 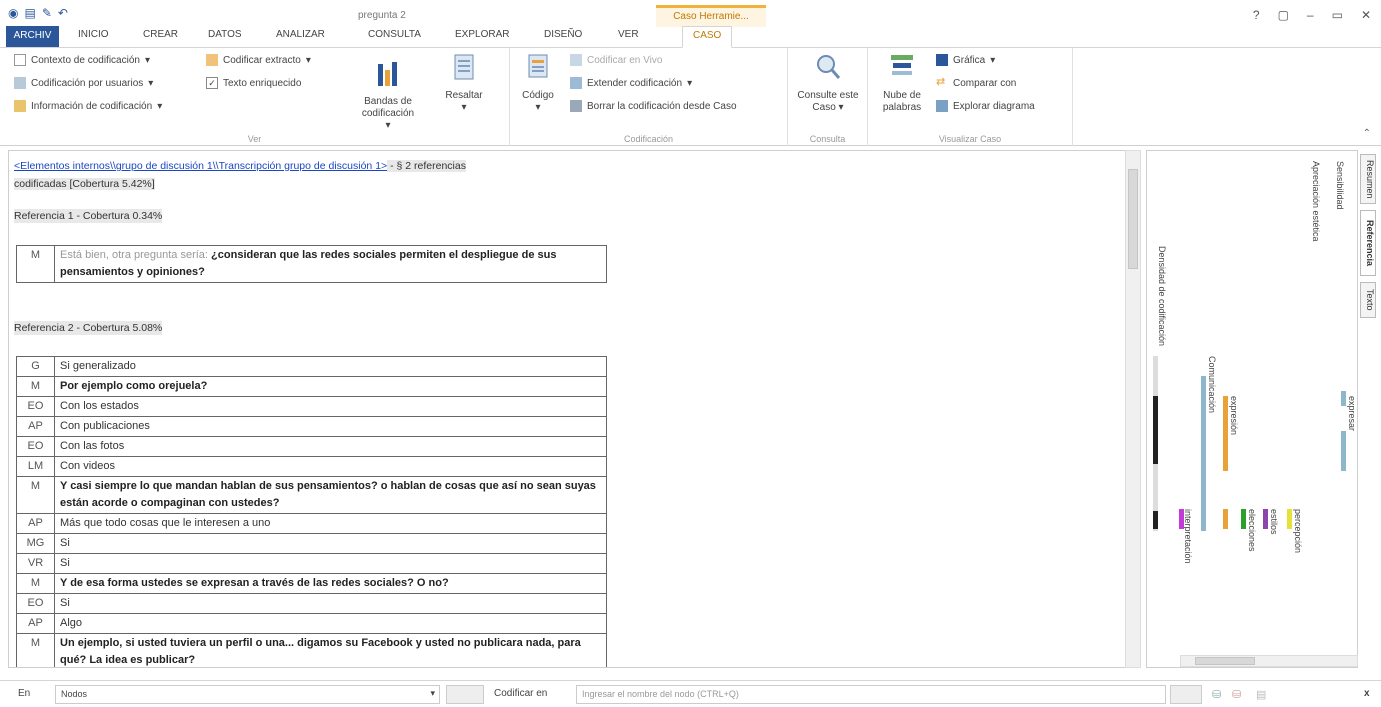 What do you see at coordinates (225, 34) in the screenshot?
I see `tab-datos: DATOS` at bounding box center [225, 34].